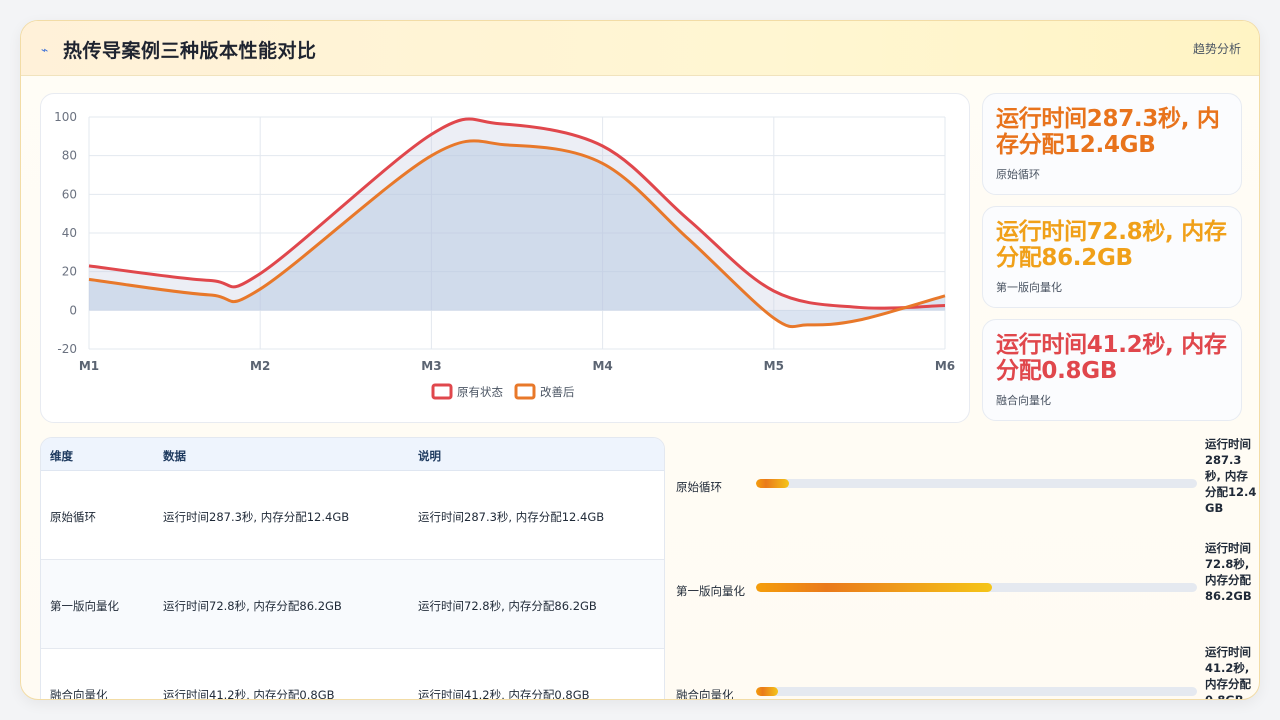 This screenshot has height=720, width=1280. I want to click on progress-label: 融合向量化, so click(705, 694).